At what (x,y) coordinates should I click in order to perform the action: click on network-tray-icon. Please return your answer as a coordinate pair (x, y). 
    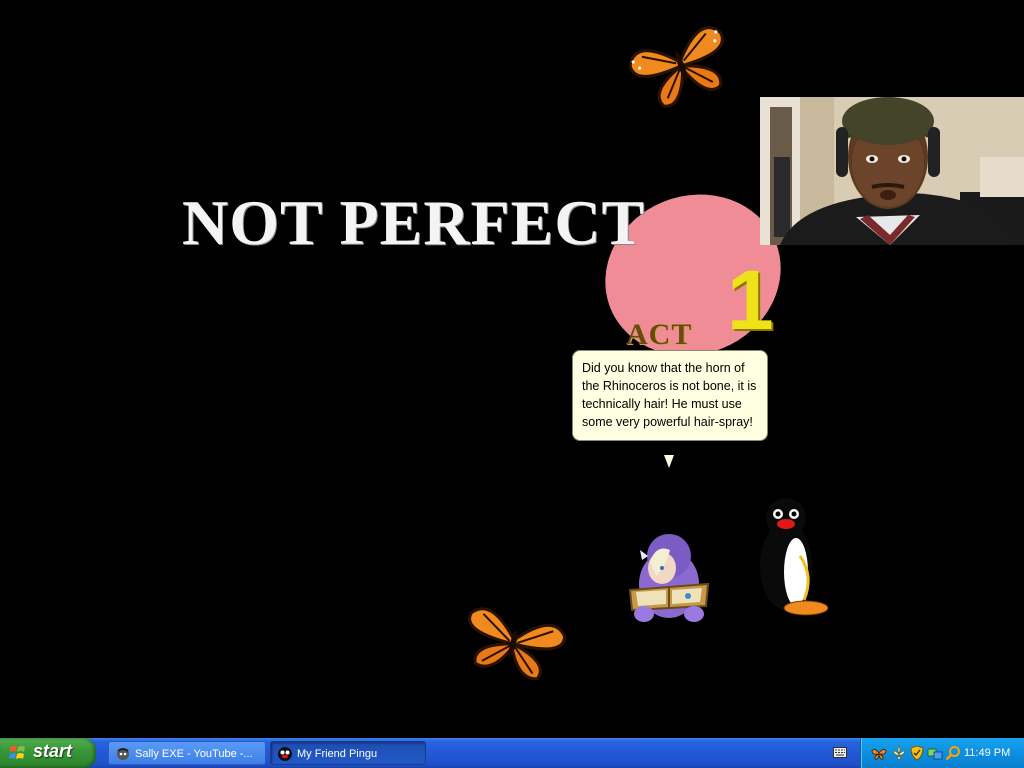
    Looking at the image, I should click on (935, 753).